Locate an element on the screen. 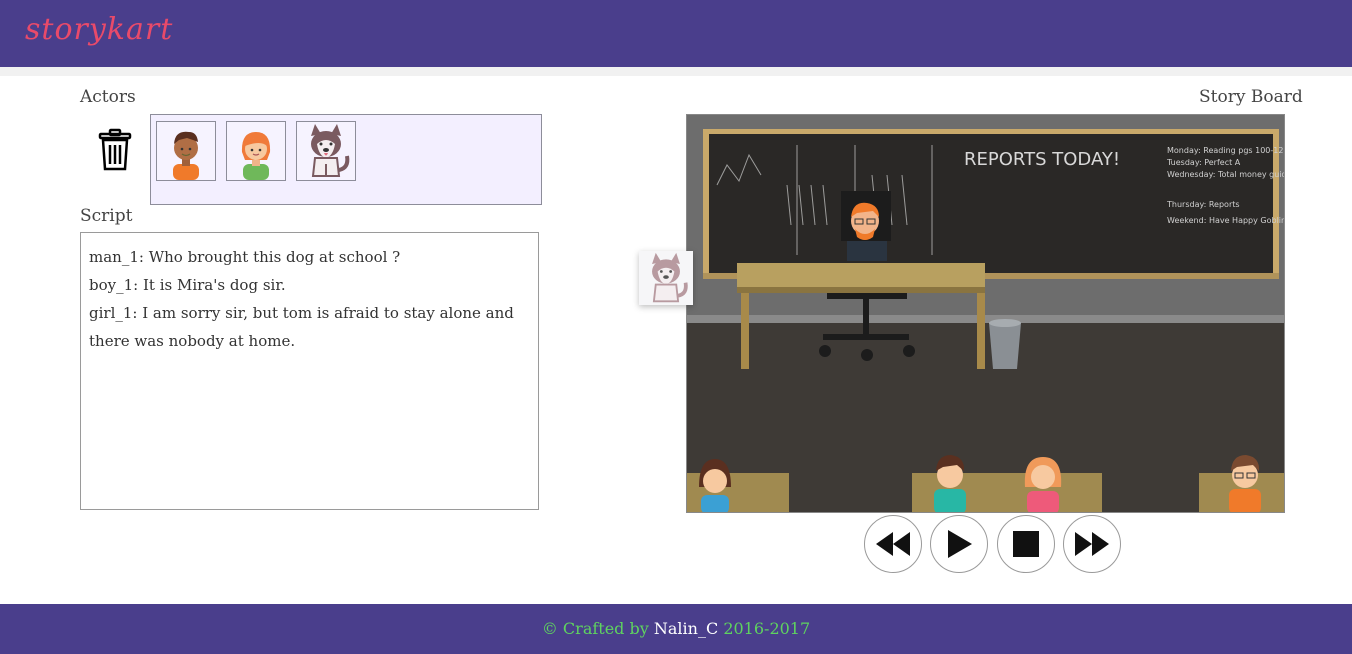 The width and height of the screenshot is (1352, 654). schedule-line: Tuesday: Perfect A is located at coordinates (1203, 162).